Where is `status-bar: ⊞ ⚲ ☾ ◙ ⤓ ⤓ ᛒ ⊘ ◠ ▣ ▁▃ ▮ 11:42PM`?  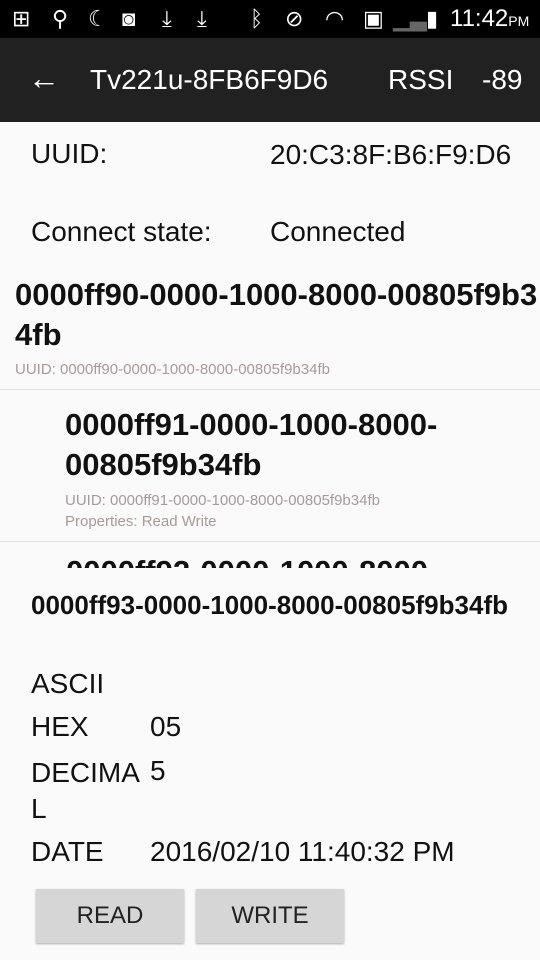 status-bar: ⊞ ⚲ ☾ ◙ ⤓ ⤓ ᛒ ⊘ ◠ ▣ ▁▃ ▮ 11:42PM is located at coordinates (270, 19).